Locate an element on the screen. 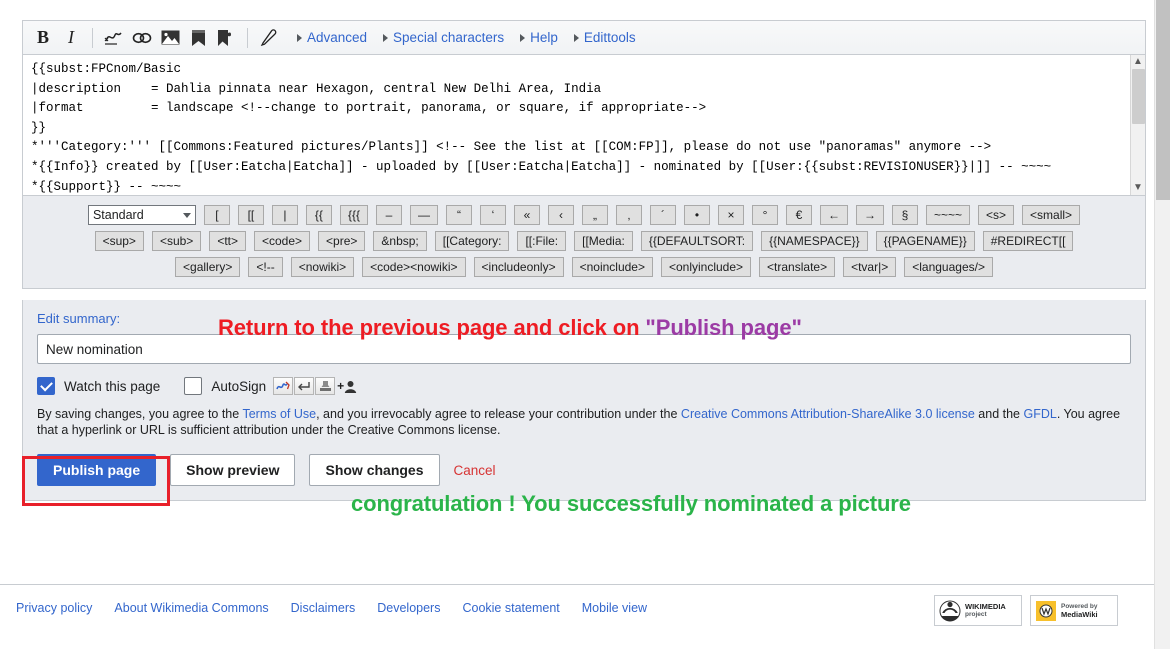 This screenshot has height=649, width=1170. charinsert-button: <sup> is located at coordinates (119, 241).